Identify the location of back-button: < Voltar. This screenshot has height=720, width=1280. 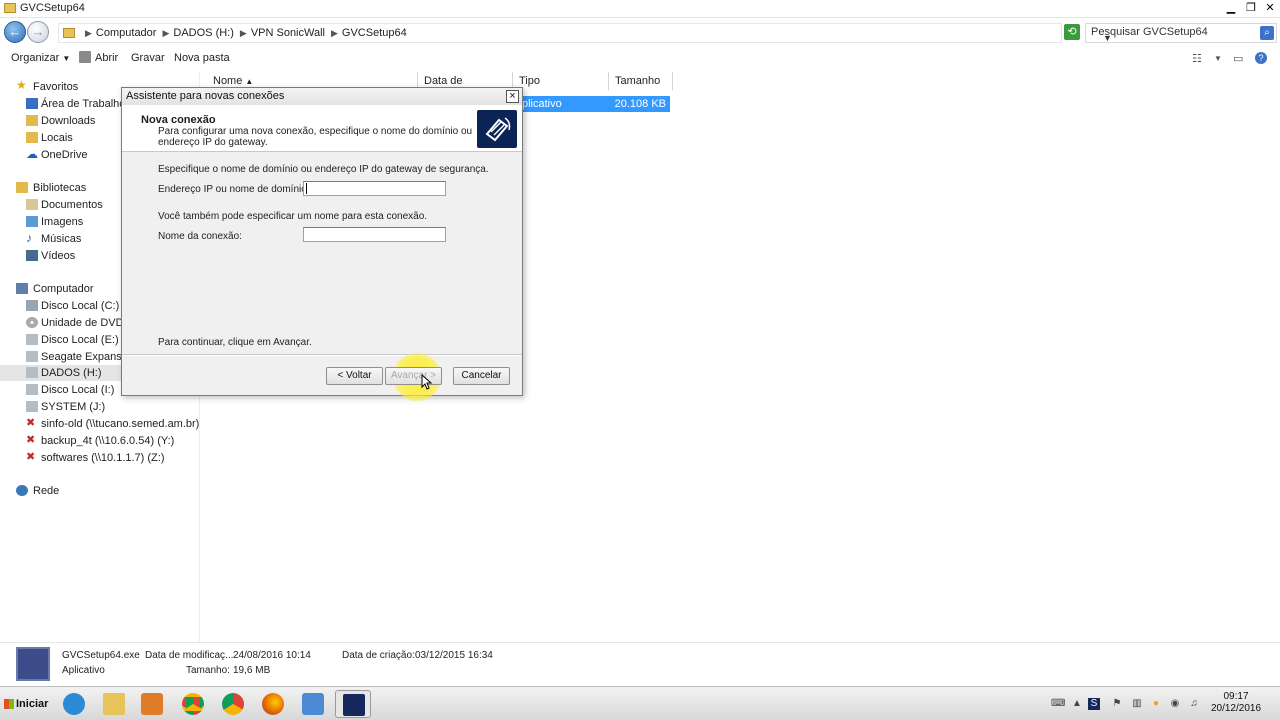
(354, 376).